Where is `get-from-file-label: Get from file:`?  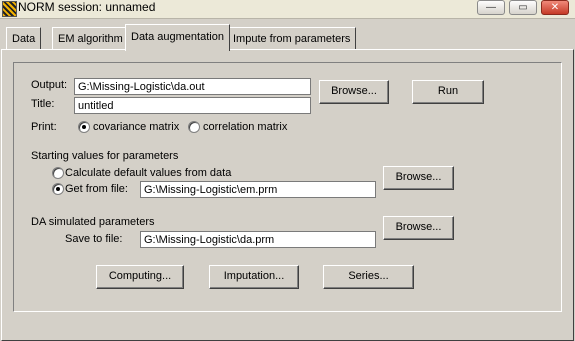 get-from-file-label: Get from file: is located at coordinates (96, 189).